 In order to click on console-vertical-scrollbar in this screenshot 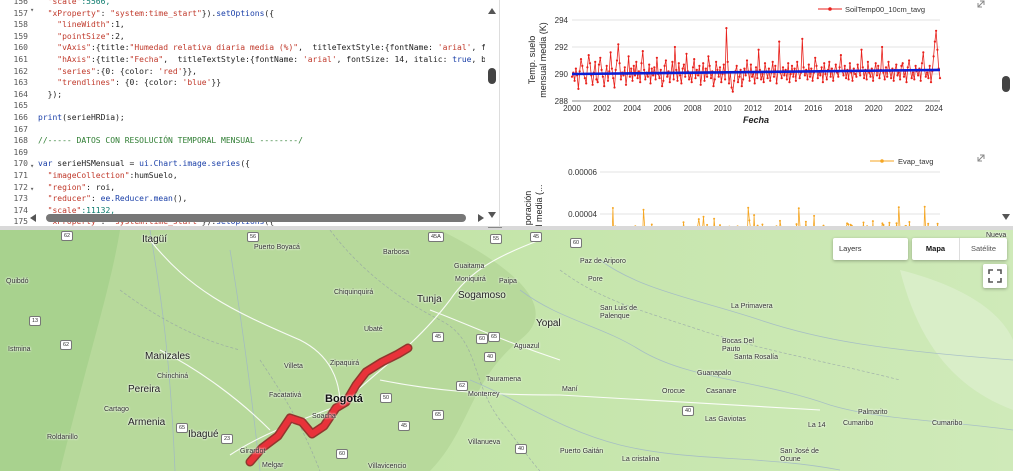, I will do `click(1006, 115)`.